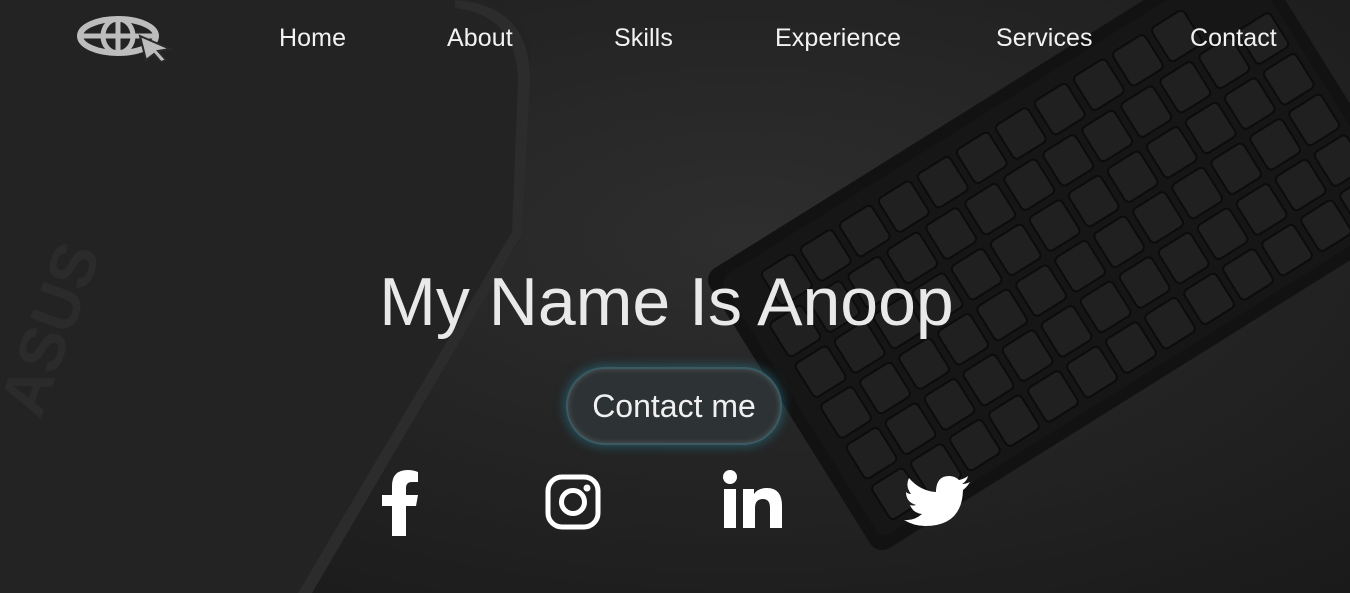 This screenshot has height=593, width=1350. What do you see at coordinates (573, 502) in the screenshot?
I see `instagram-icon` at bounding box center [573, 502].